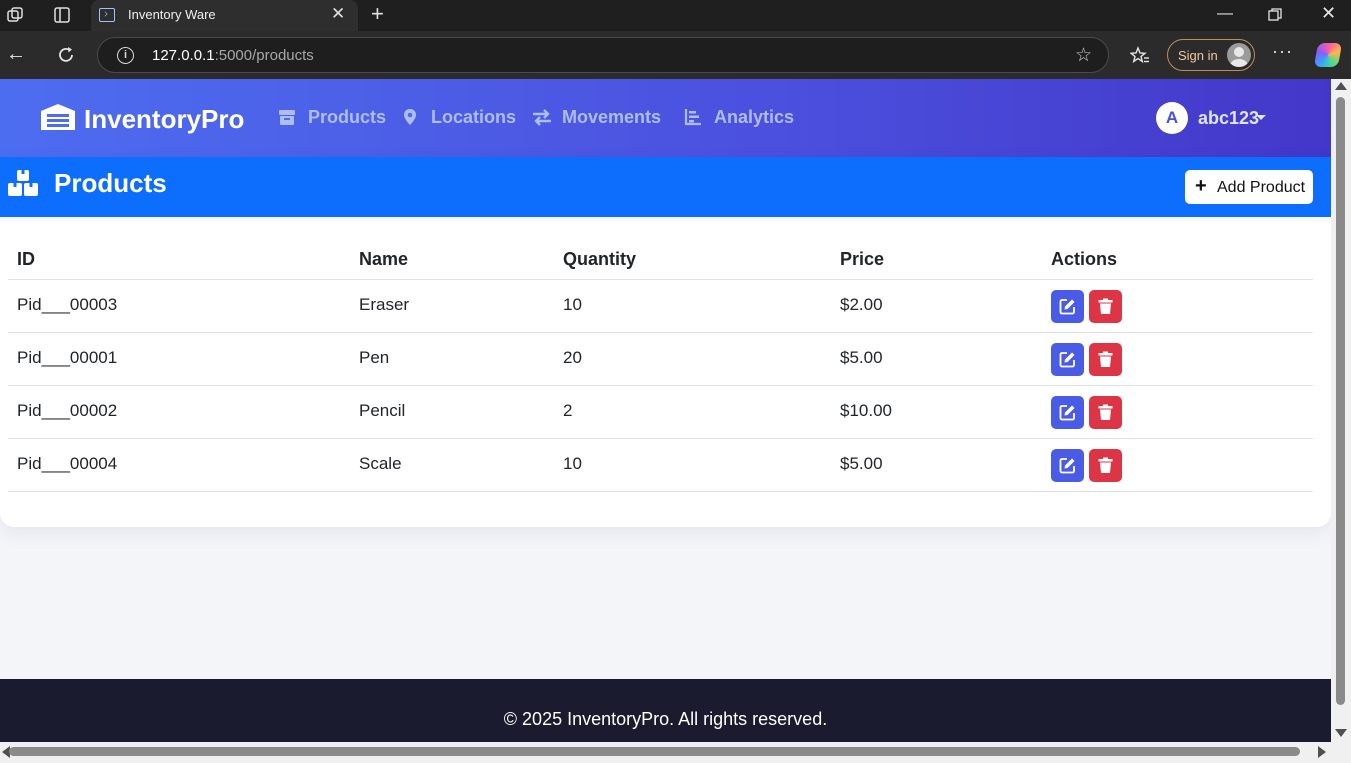  Describe the element at coordinates (1211, 55) in the screenshot. I see `sign-in-button: Sign in` at that location.